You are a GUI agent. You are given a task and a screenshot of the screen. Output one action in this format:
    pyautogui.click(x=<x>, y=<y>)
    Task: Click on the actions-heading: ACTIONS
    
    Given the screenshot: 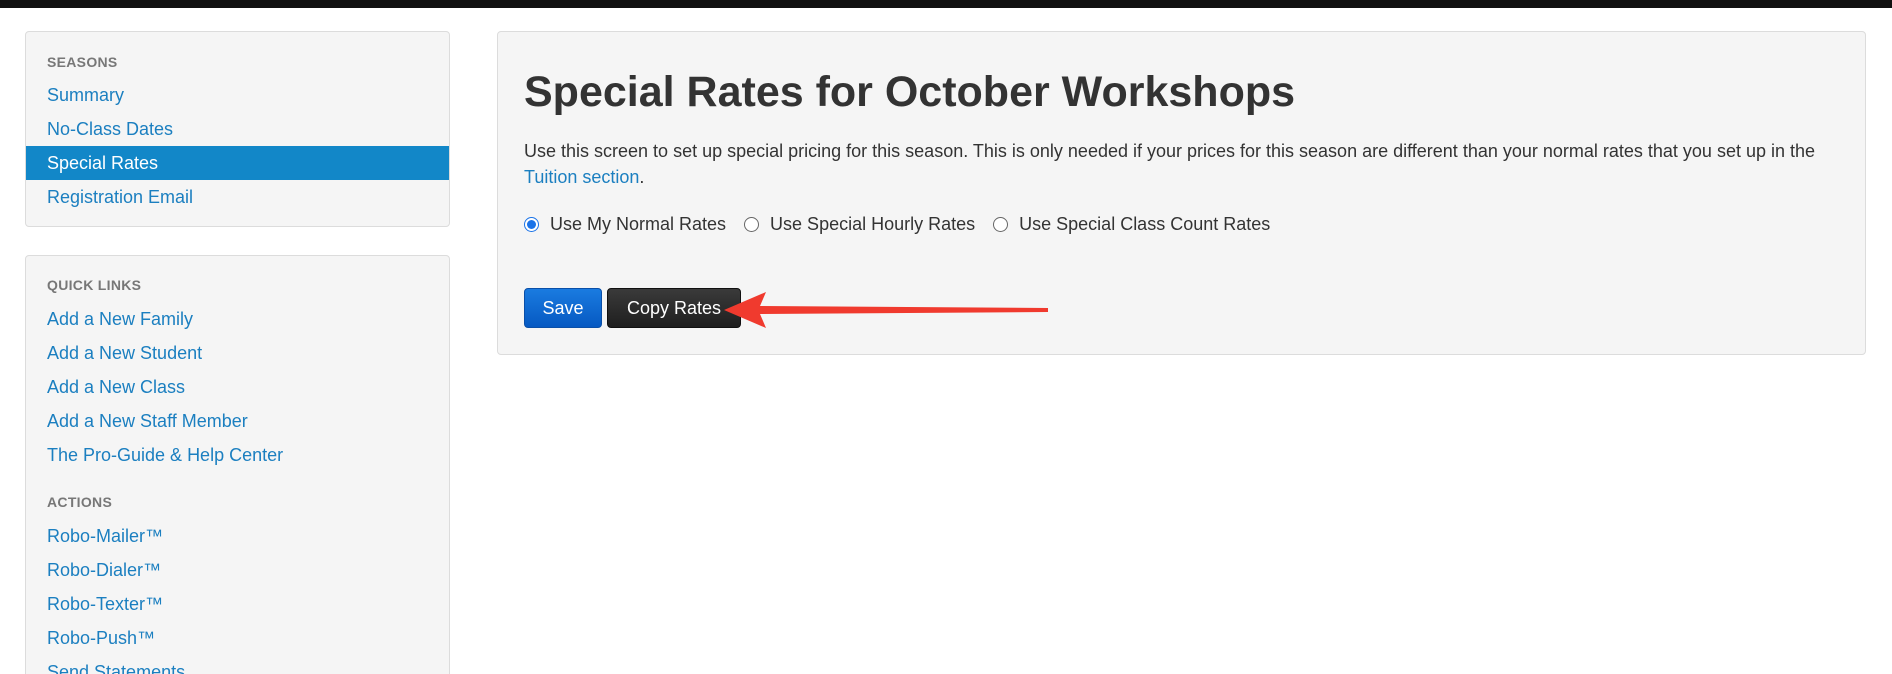 What is the action you would take?
    pyautogui.click(x=80, y=502)
    